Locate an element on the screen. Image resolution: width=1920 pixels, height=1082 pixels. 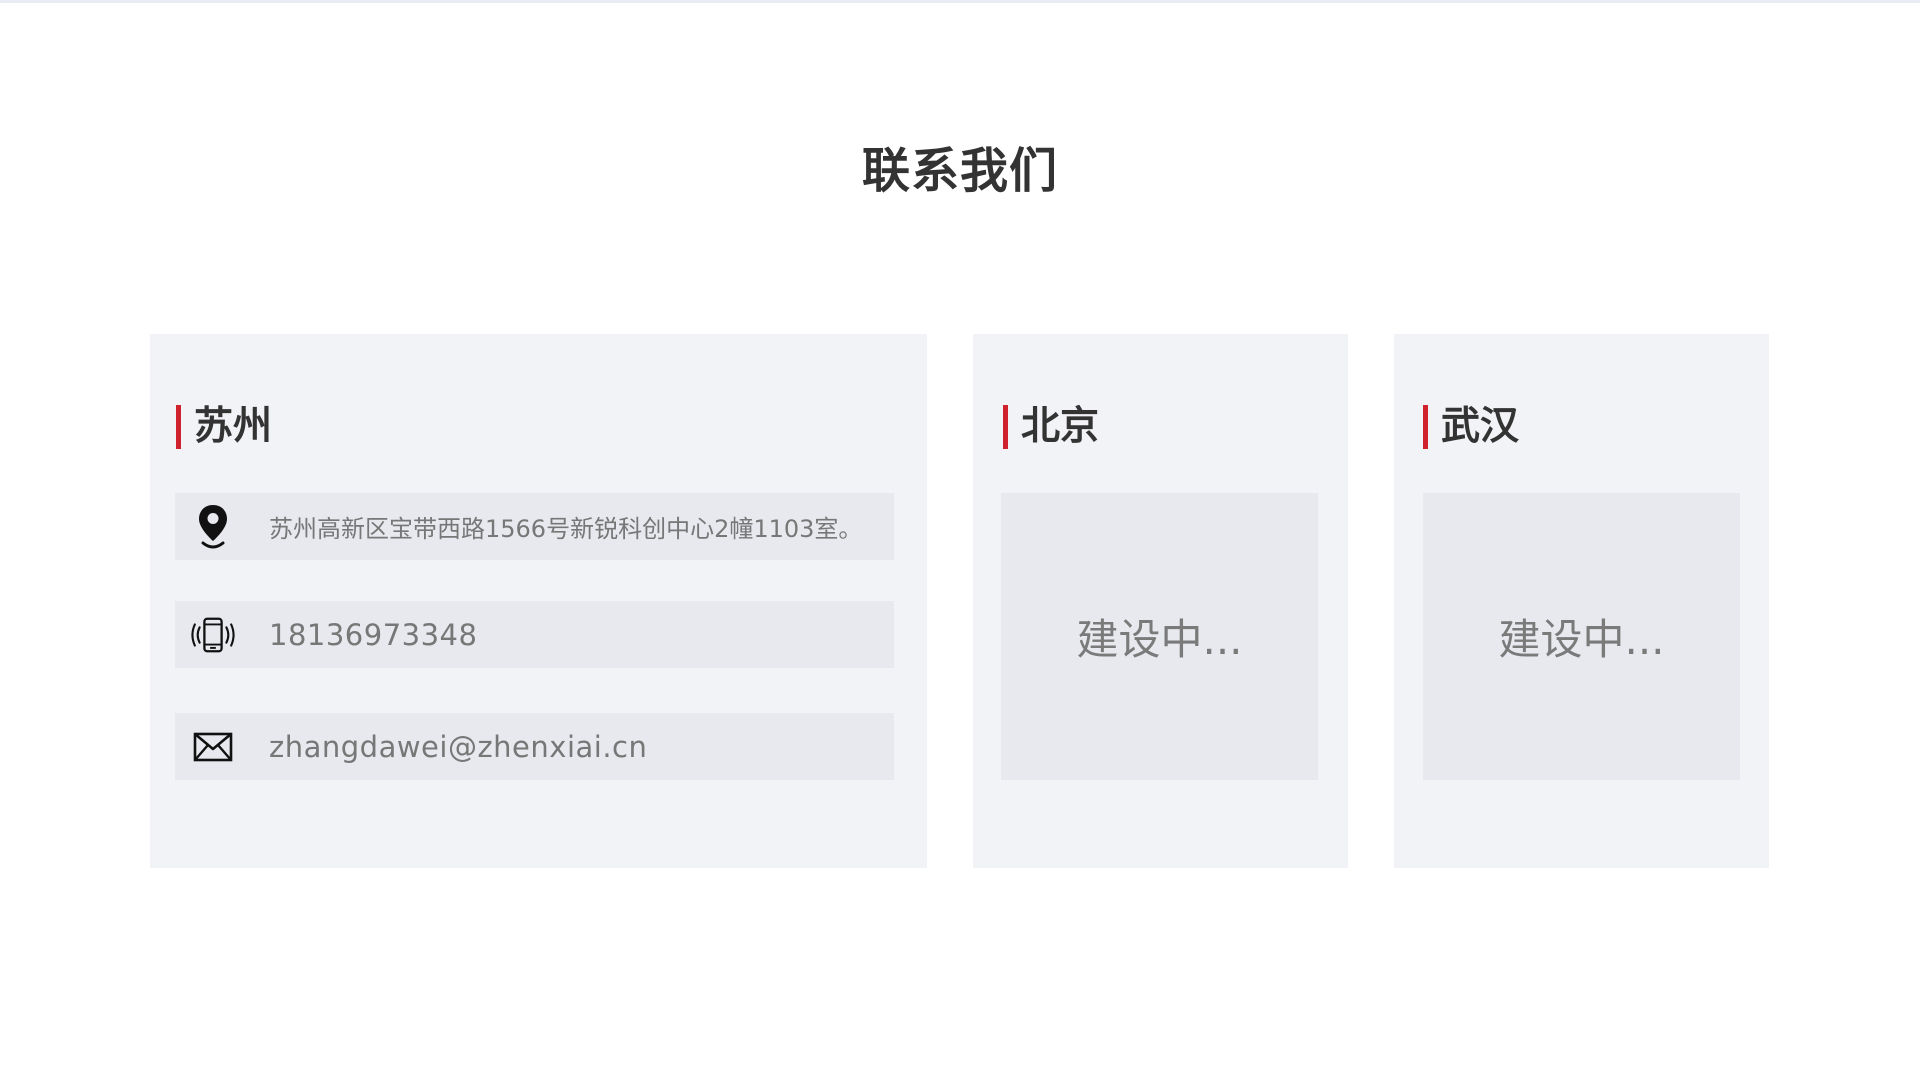
vibrating-phone-icon is located at coordinates (213, 635).